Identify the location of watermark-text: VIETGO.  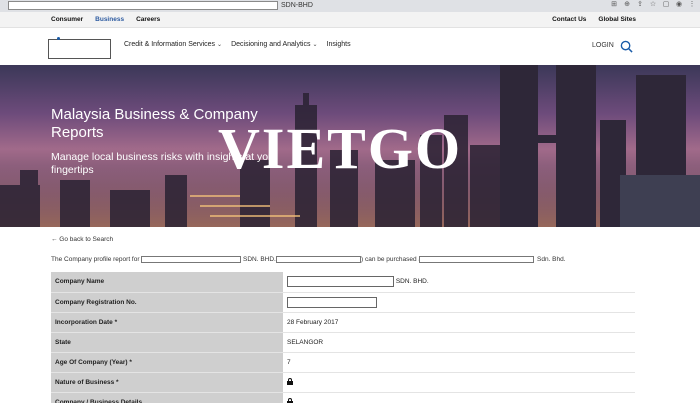
(340, 148).